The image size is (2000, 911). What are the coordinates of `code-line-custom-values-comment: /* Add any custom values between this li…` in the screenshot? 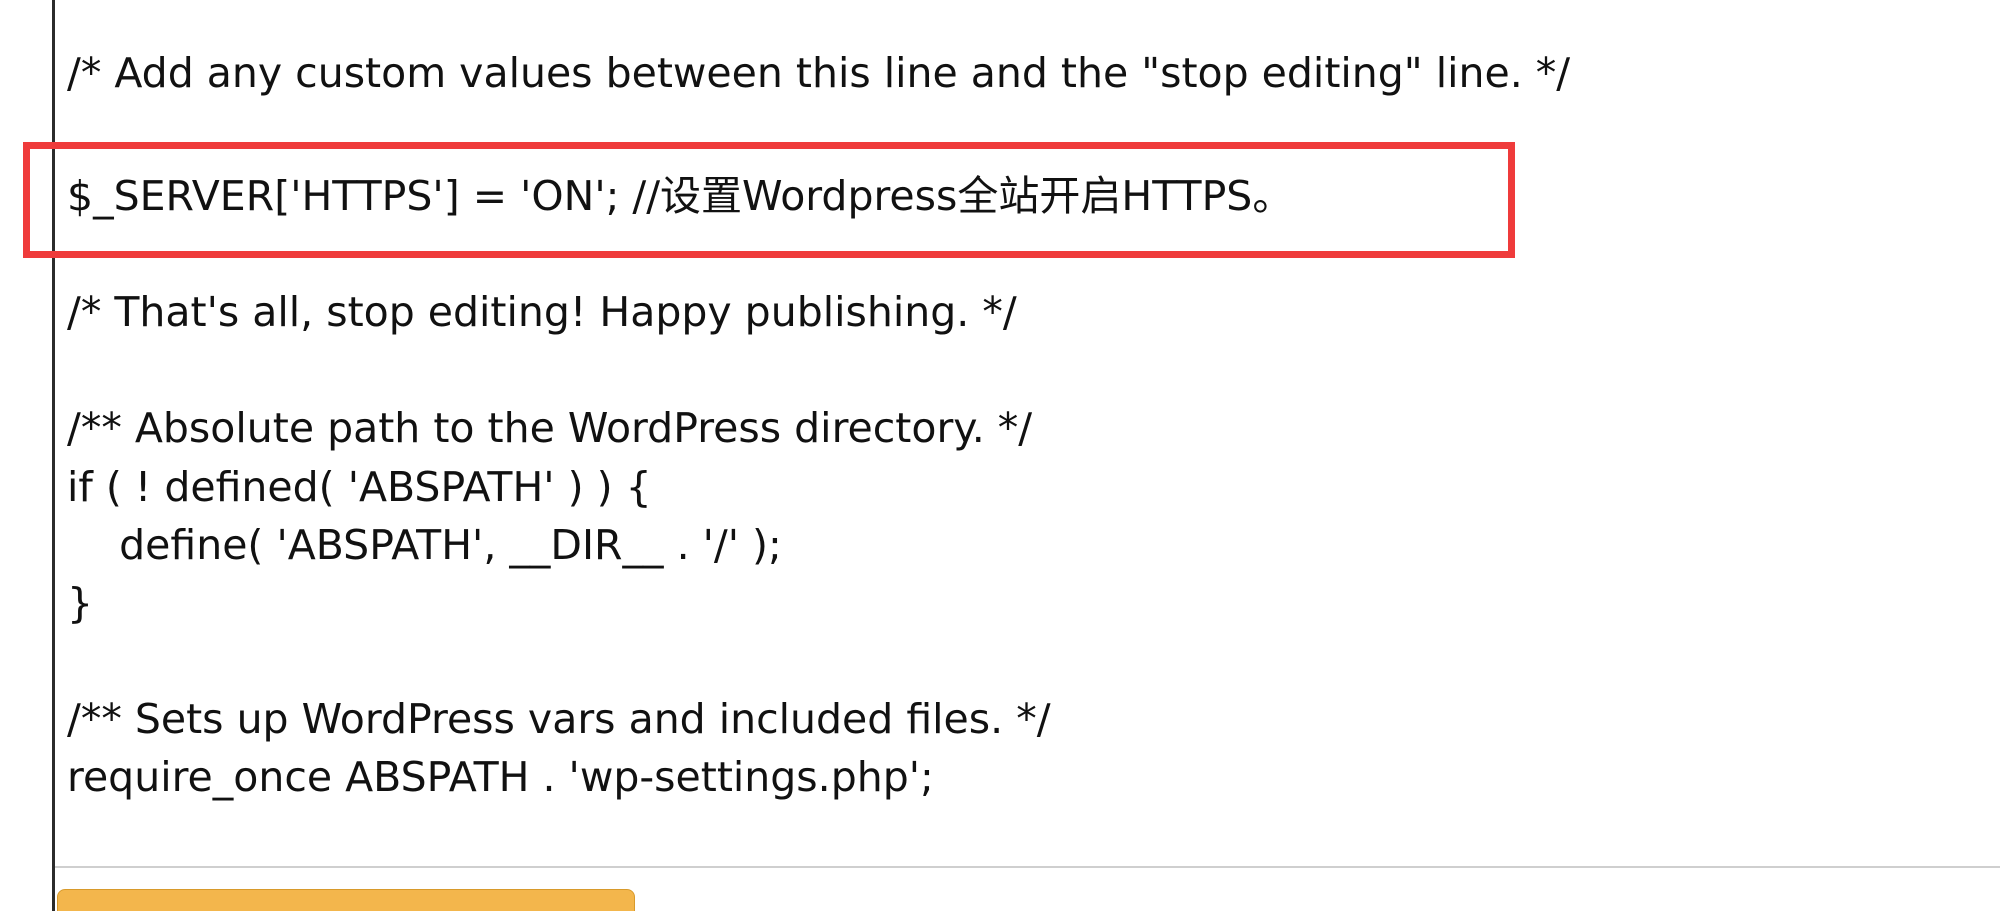 It's located at (818, 73).